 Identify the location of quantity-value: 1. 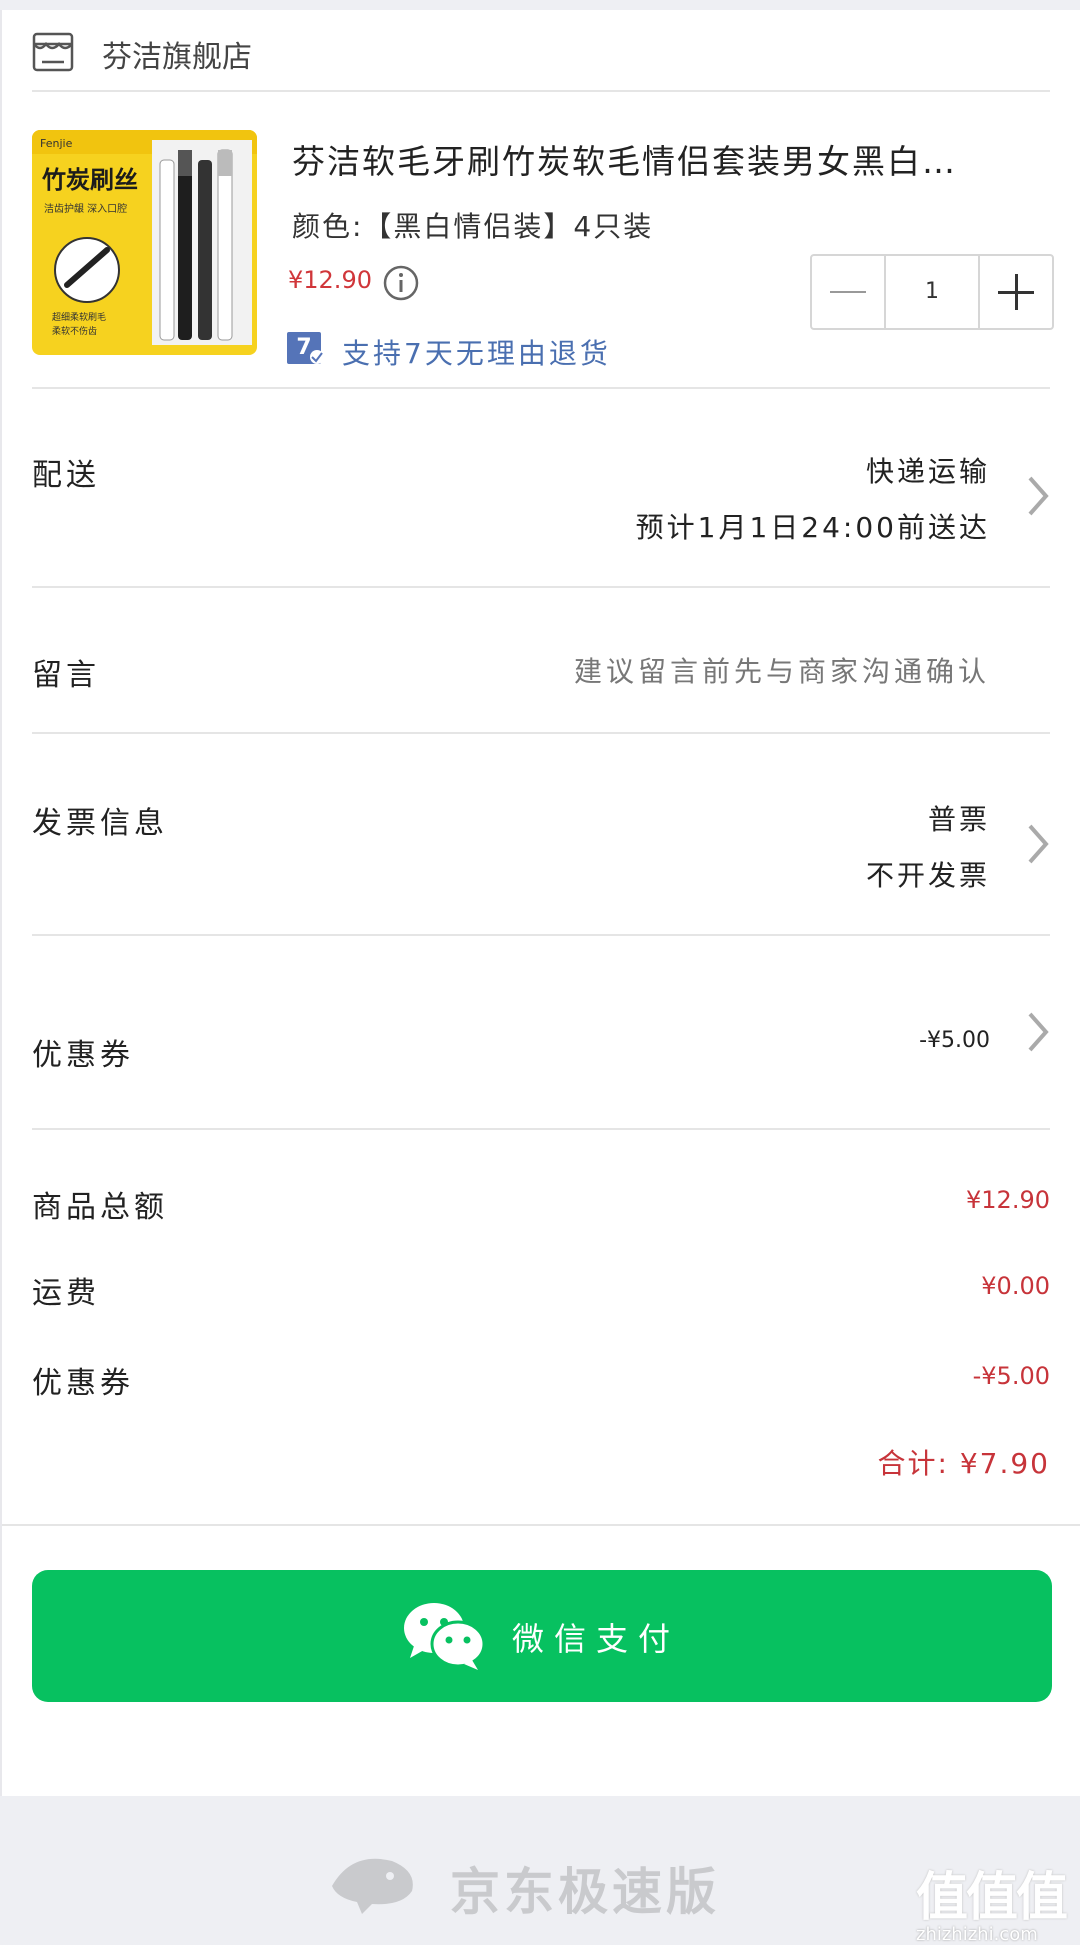
(932, 292).